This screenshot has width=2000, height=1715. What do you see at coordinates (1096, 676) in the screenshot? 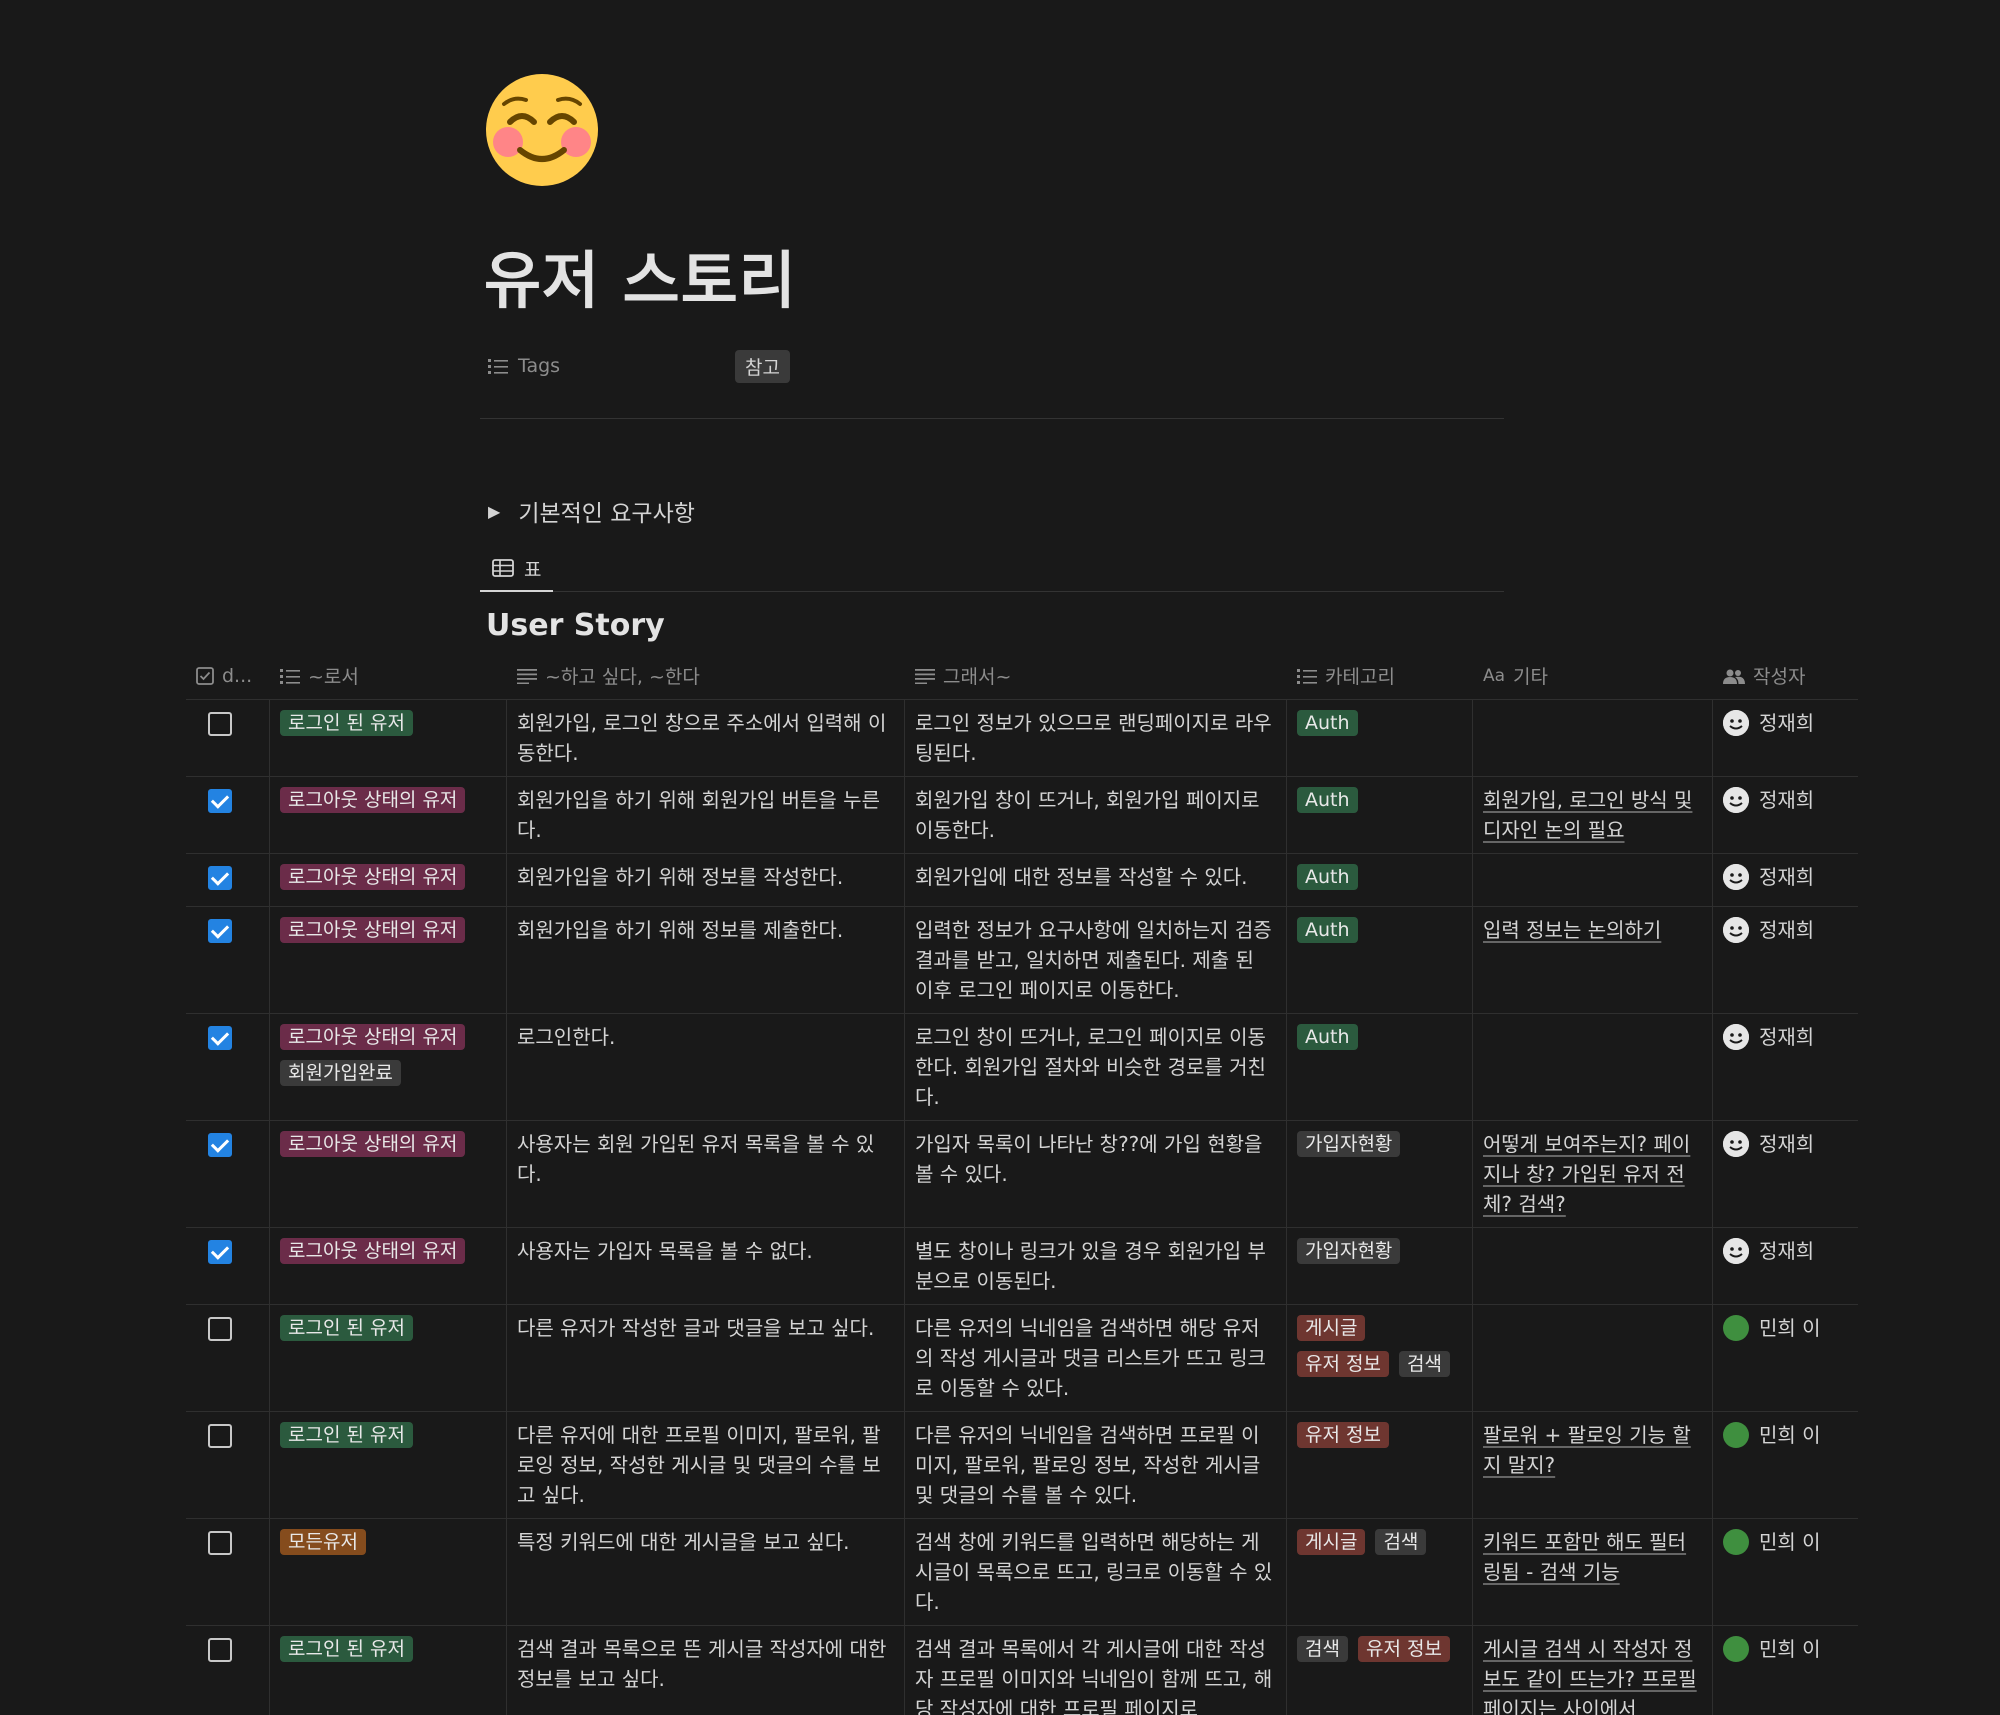
I see `column-header-4: 그래서~` at bounding box center [1096, 676].